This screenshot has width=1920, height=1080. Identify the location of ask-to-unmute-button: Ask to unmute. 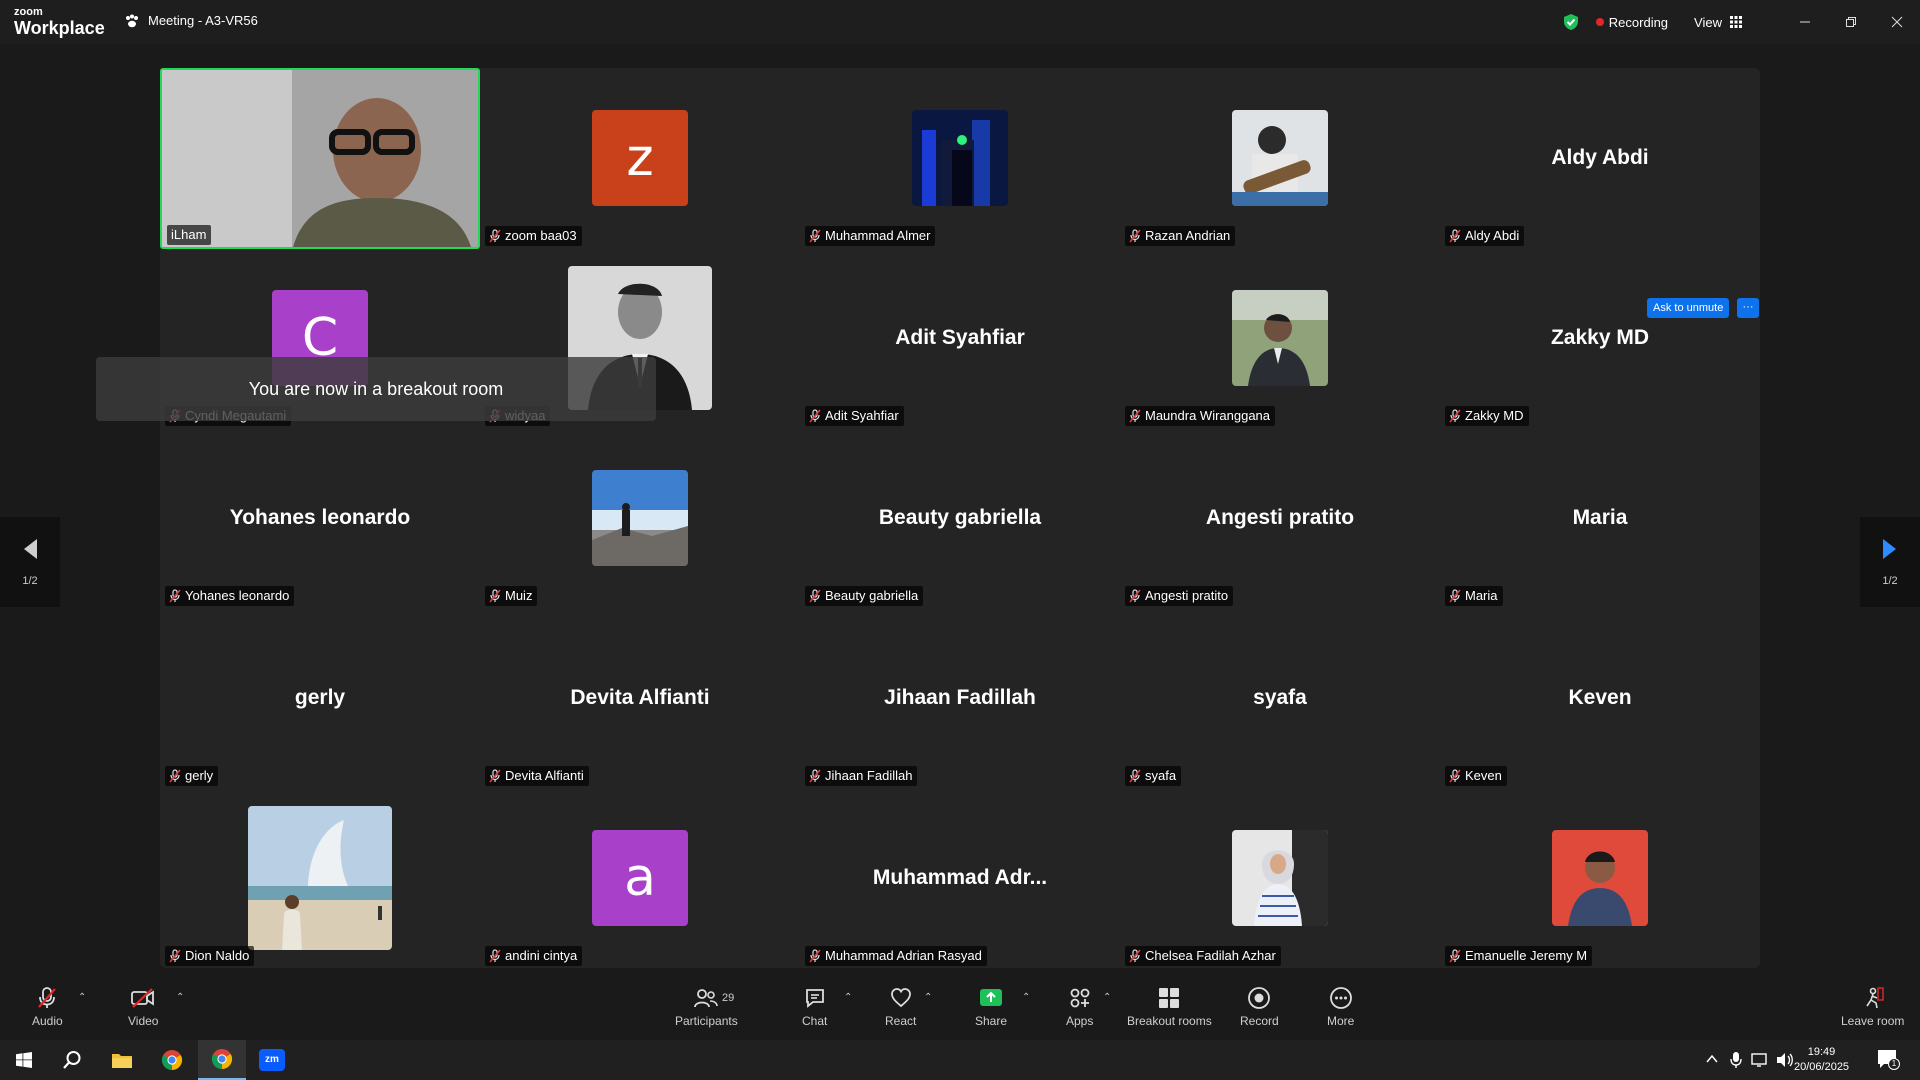
(1688, 308).